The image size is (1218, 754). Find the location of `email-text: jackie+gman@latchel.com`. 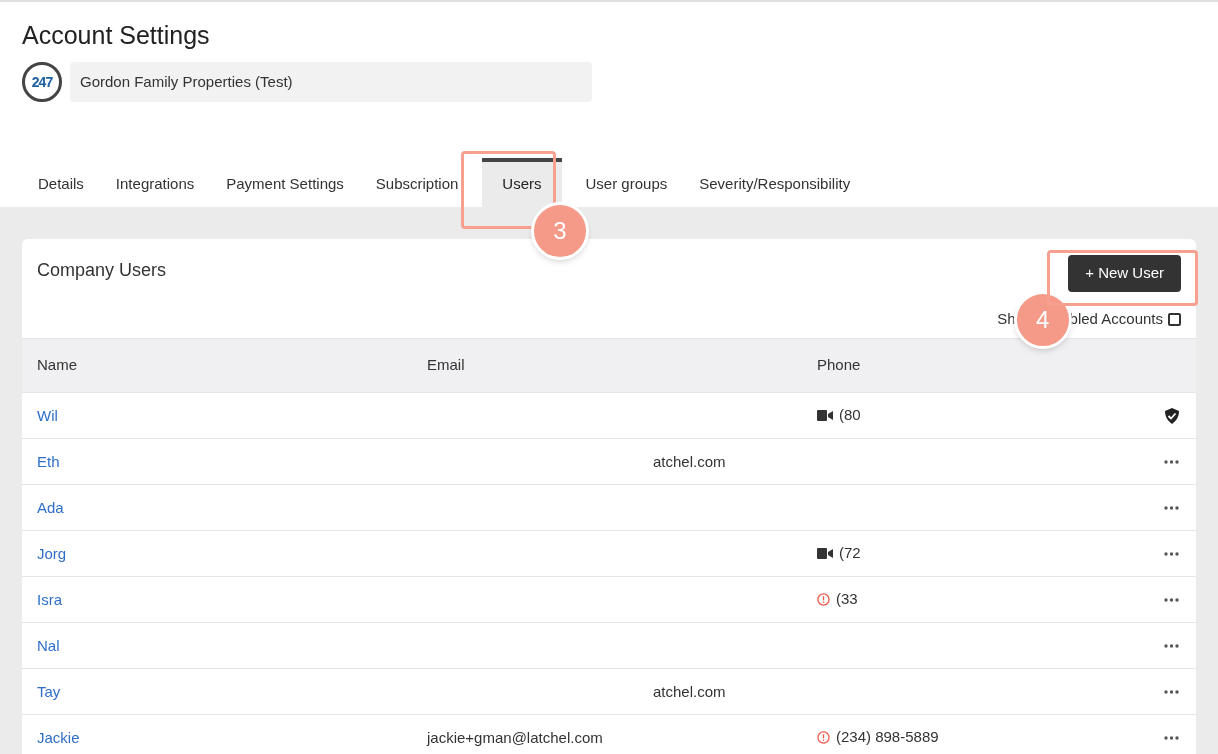

email-text: jackie+gman@latchel.com is located at coordinates (515, 737).